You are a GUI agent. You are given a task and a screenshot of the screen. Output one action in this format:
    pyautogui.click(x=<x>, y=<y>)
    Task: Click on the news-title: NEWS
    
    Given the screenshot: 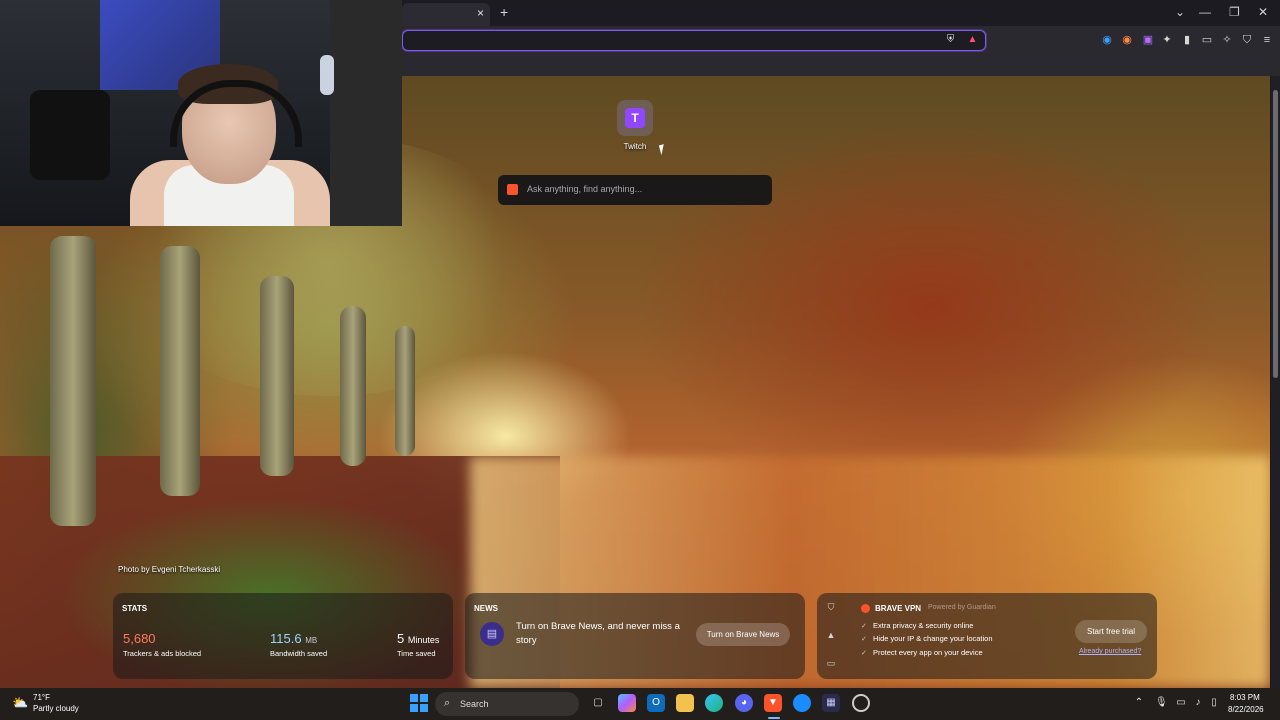 What is the action you would take?
    pyautogui.click(x=486, y=608)
    